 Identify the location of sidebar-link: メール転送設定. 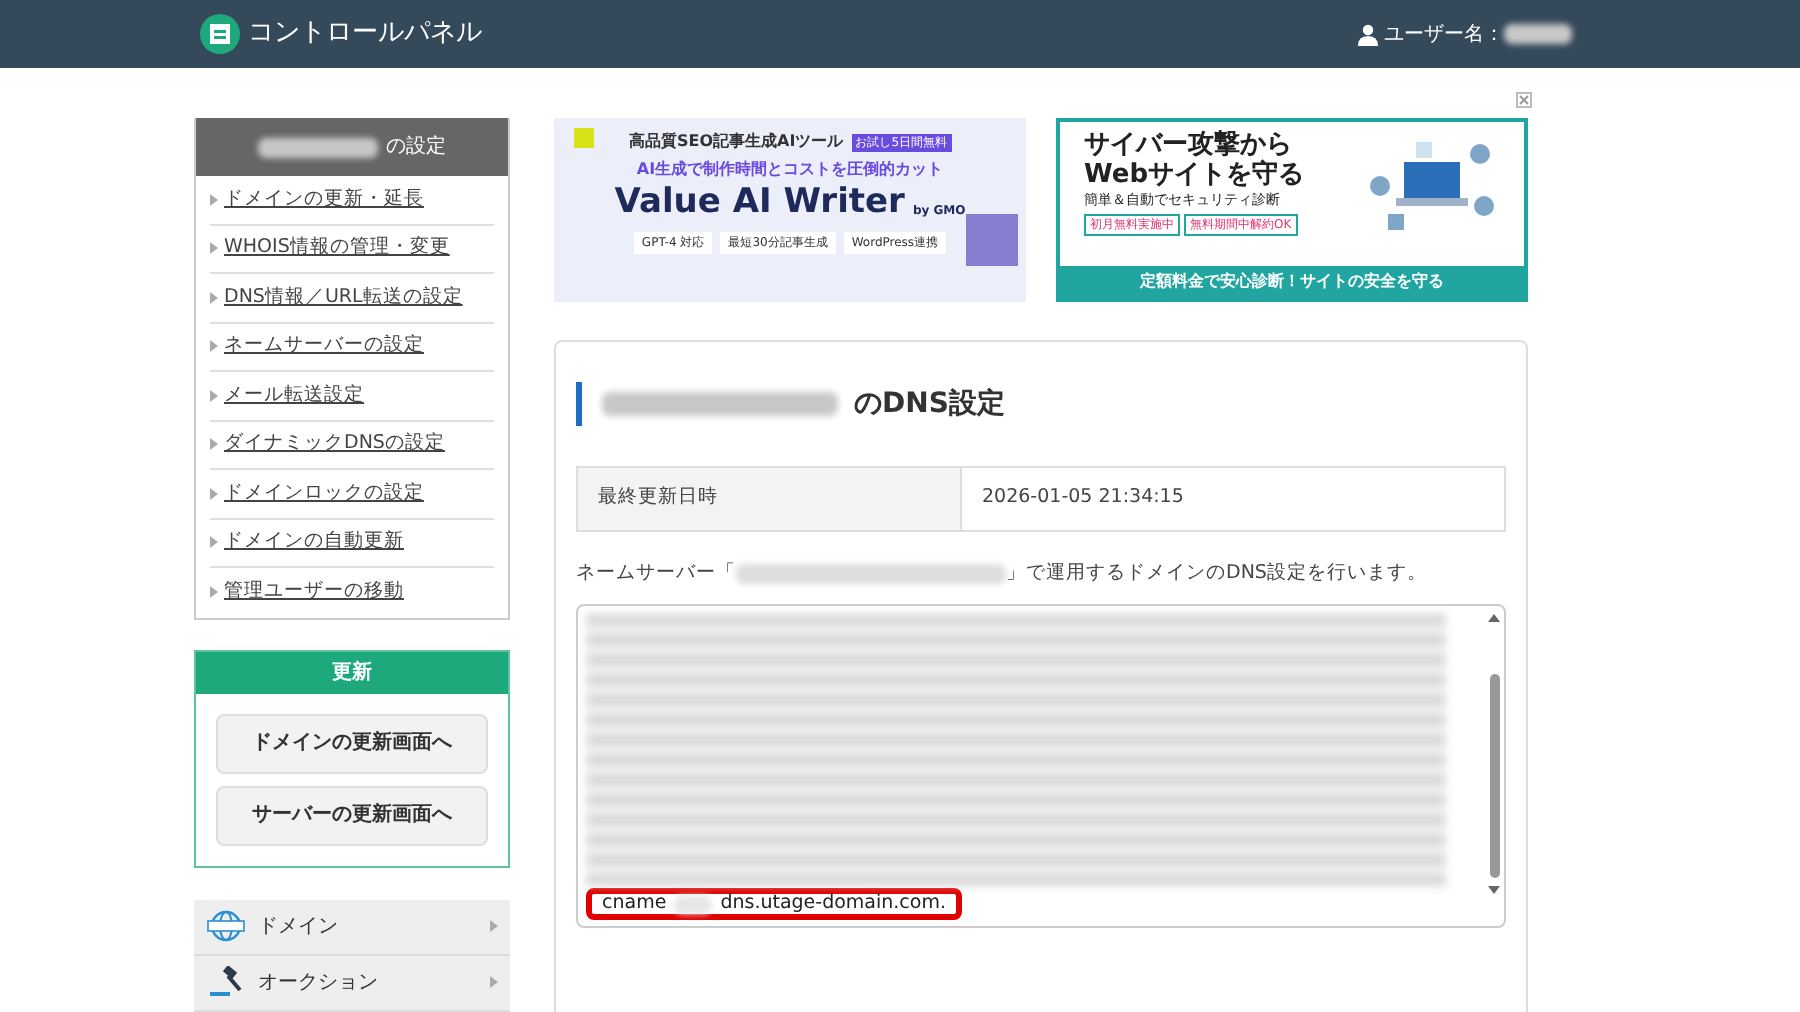
(294, 395).